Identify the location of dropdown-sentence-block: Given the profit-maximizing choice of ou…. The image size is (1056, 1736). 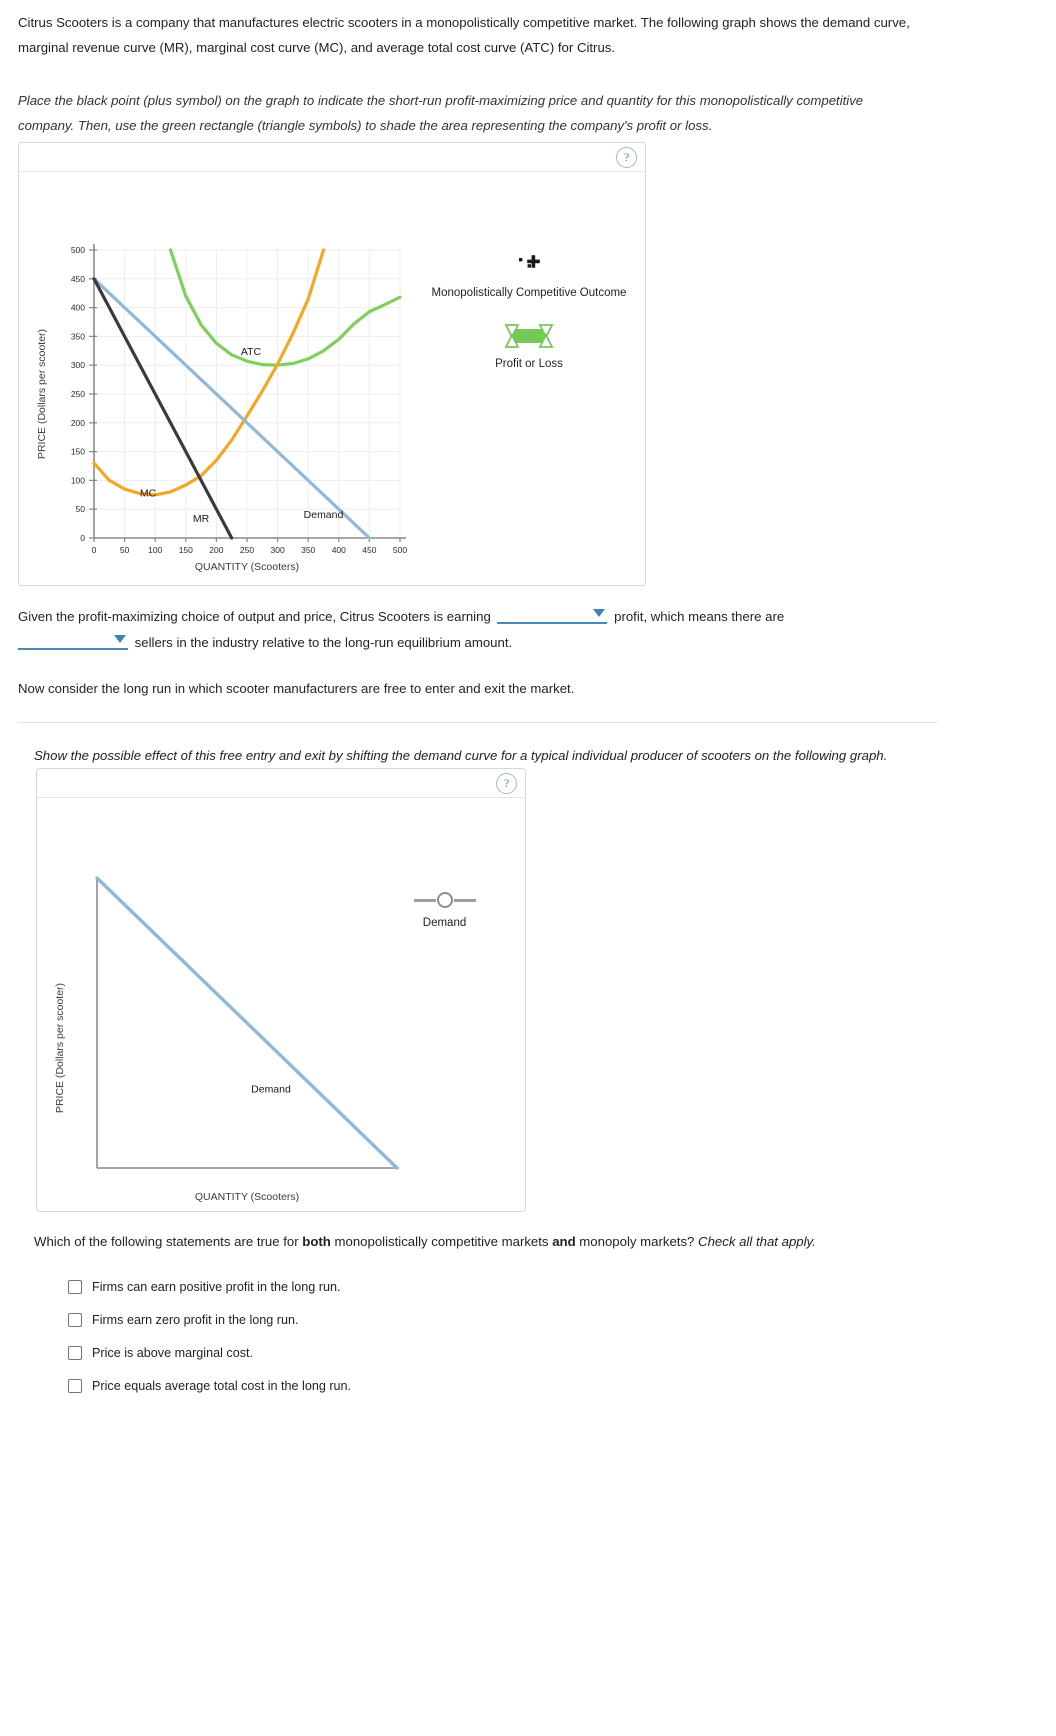
(518, 630).